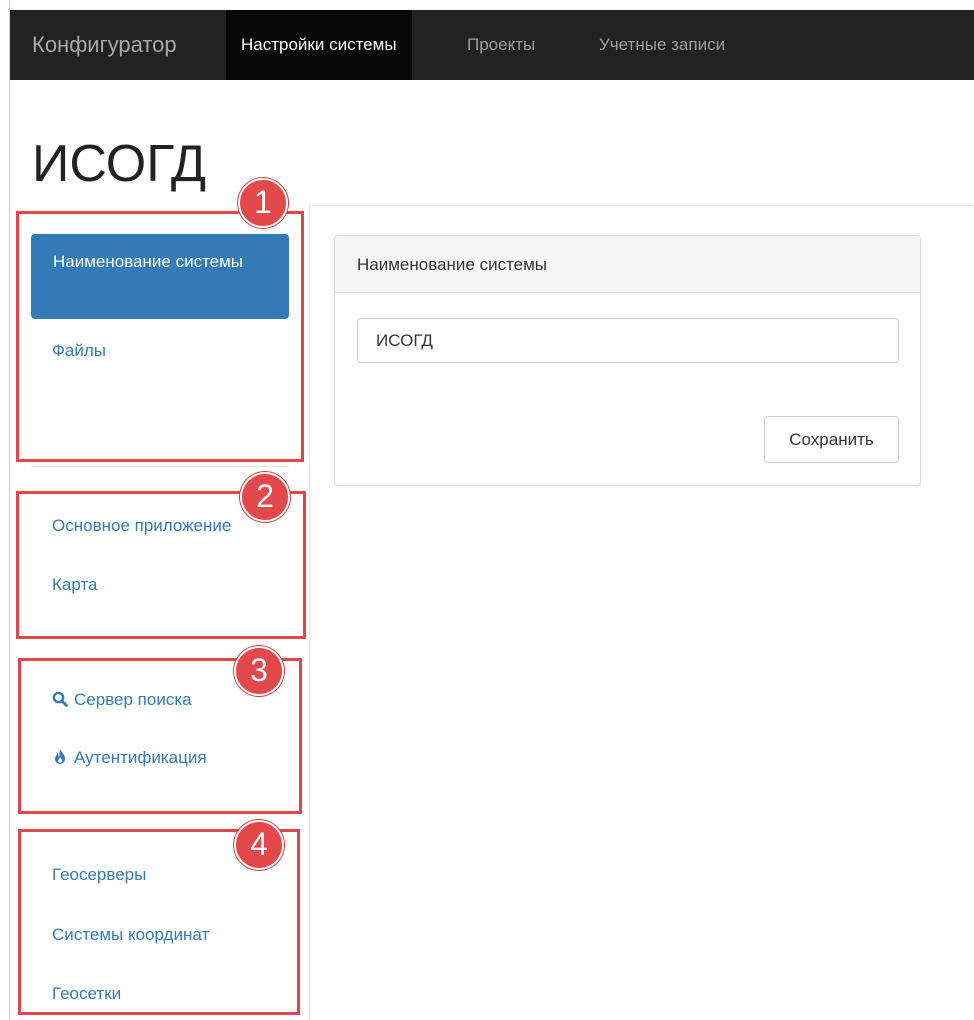 The height and width of the screenshot is (1020, 974). Describe the element at coordinates (642, 205) in the screenshot. I see `title-divider` at that location.